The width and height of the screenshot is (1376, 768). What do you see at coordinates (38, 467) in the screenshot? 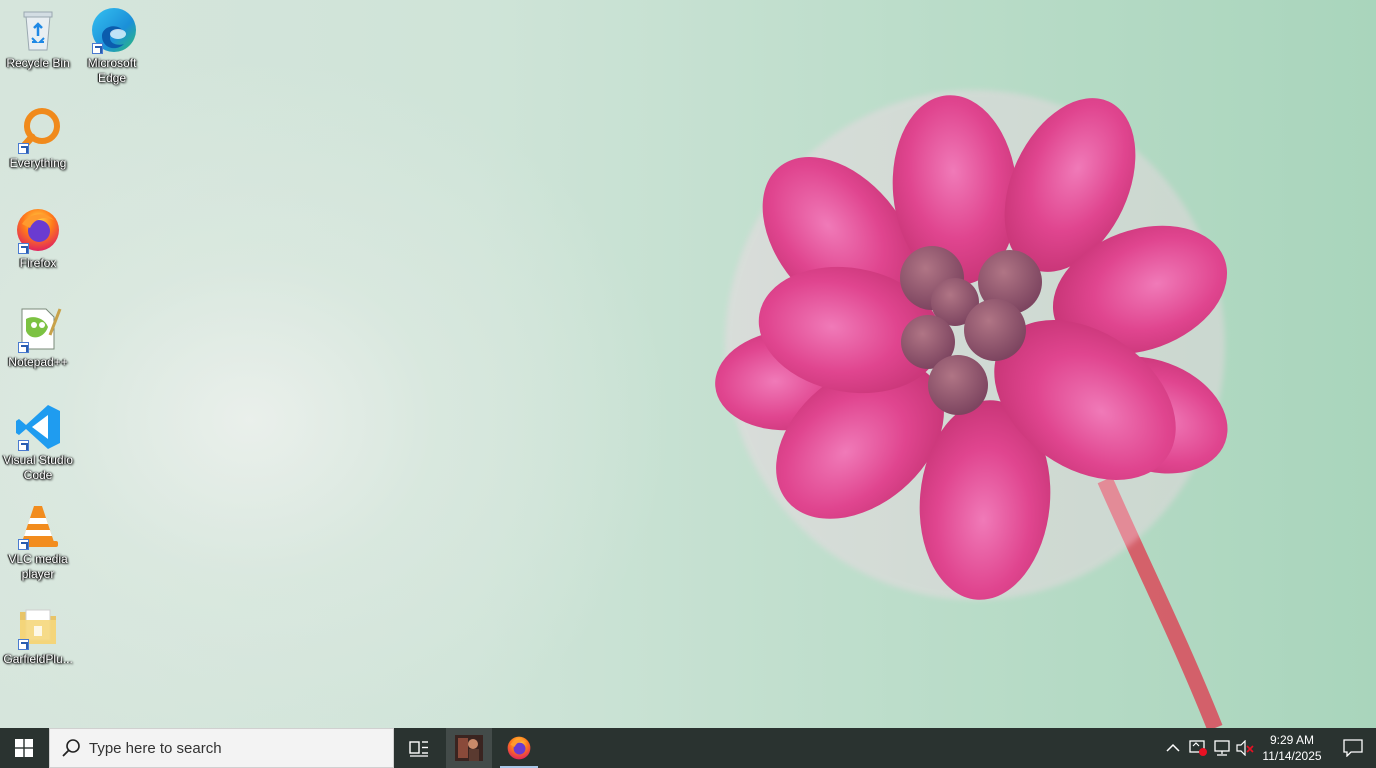
I see `desktop-icon-label: Visual Studio Code` at bounding box center [38, 467].